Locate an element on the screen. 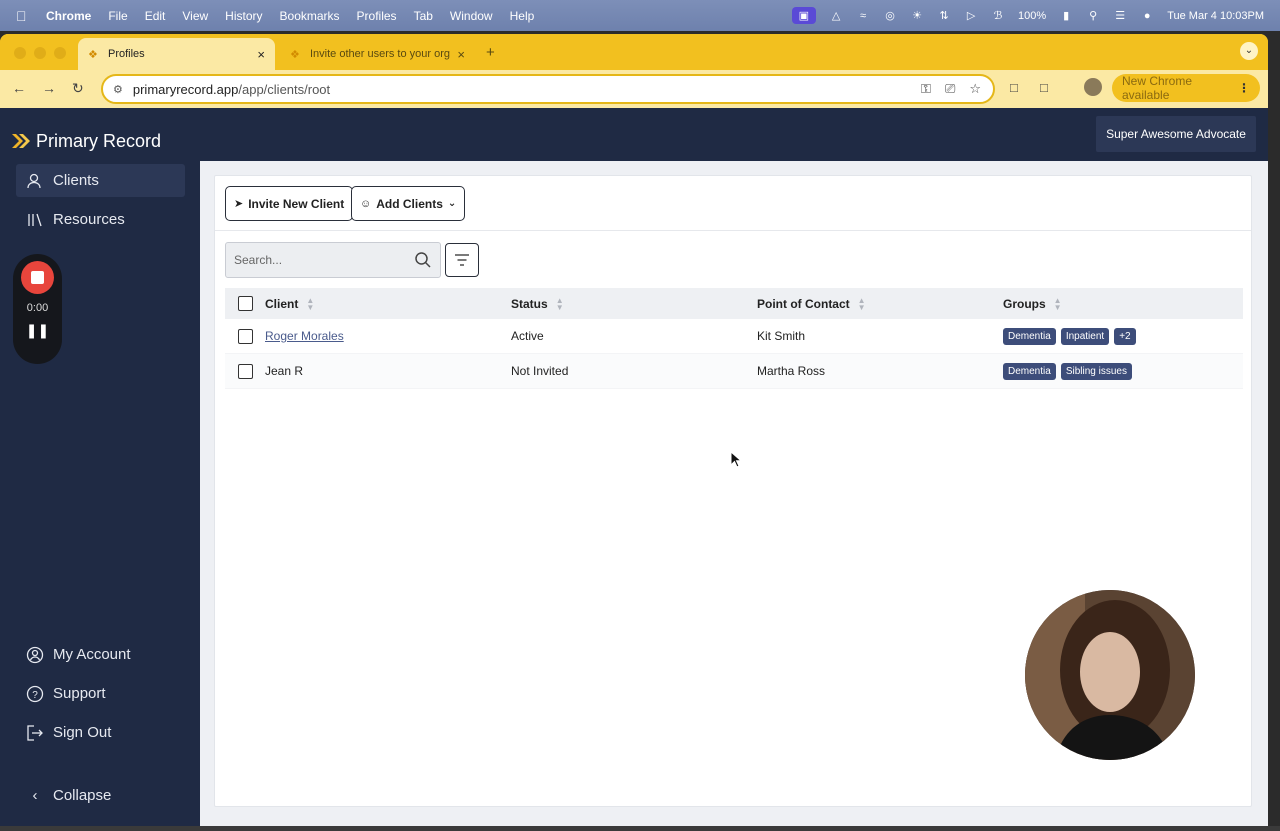 The height and width of the screenshot is (831, 1280). new-tab-icon: + is located at coordinates (490, 52).